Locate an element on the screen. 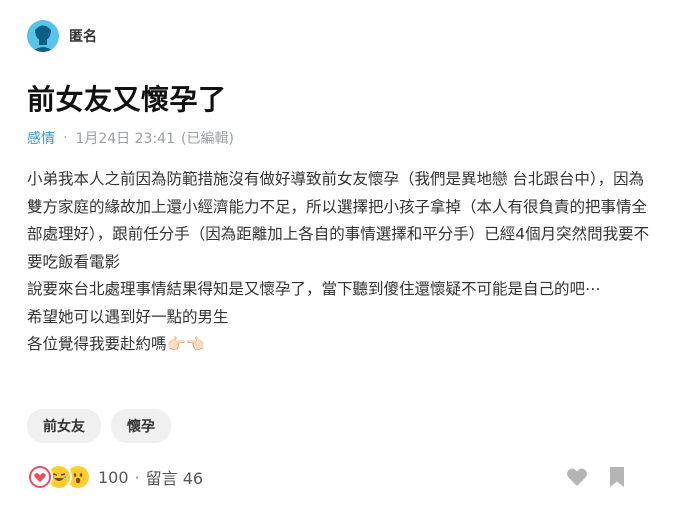 This screenshot has height=524, width=684. reaction-summary is located at coordinates (59, 477).